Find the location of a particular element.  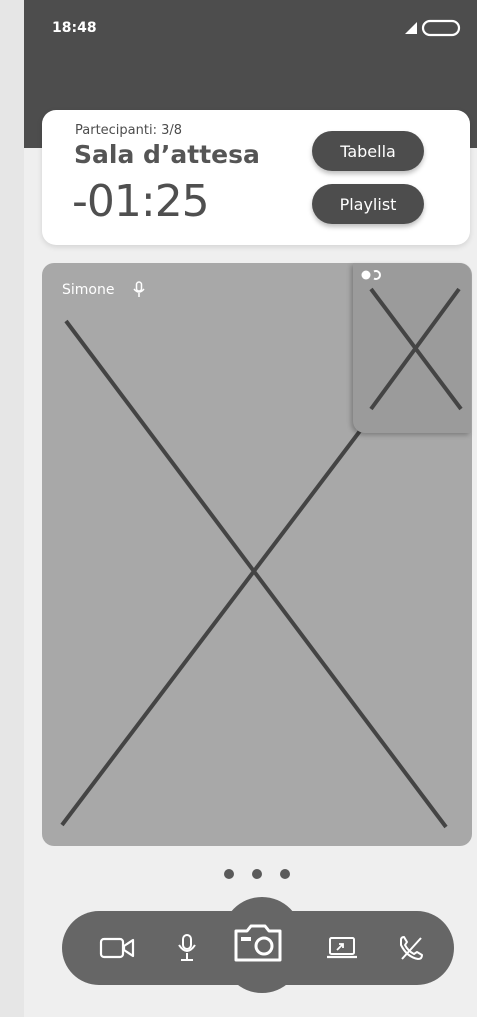

participants-count: Partecipanti: 3/8 is located at coordinates (129, 130).